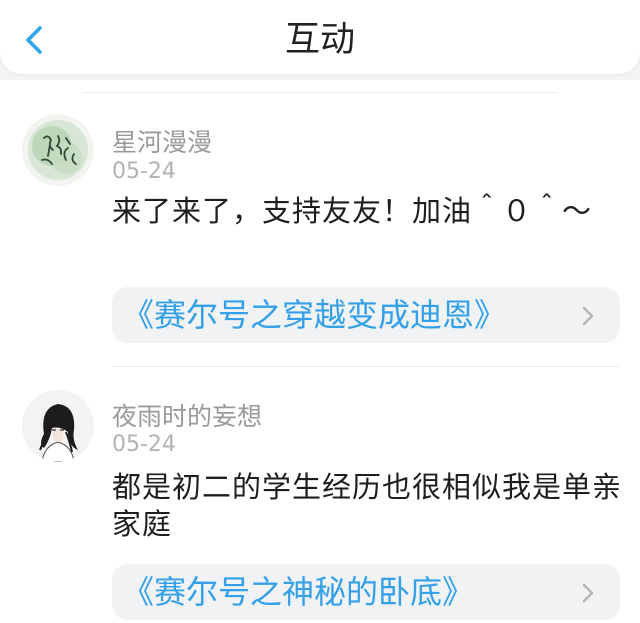 This screenshot has width=640, height=623. What do you see at coordinates (187, 415) in the screenshot?
I see `username: 夜雨时的妄想` at bounding box center [187, 415].